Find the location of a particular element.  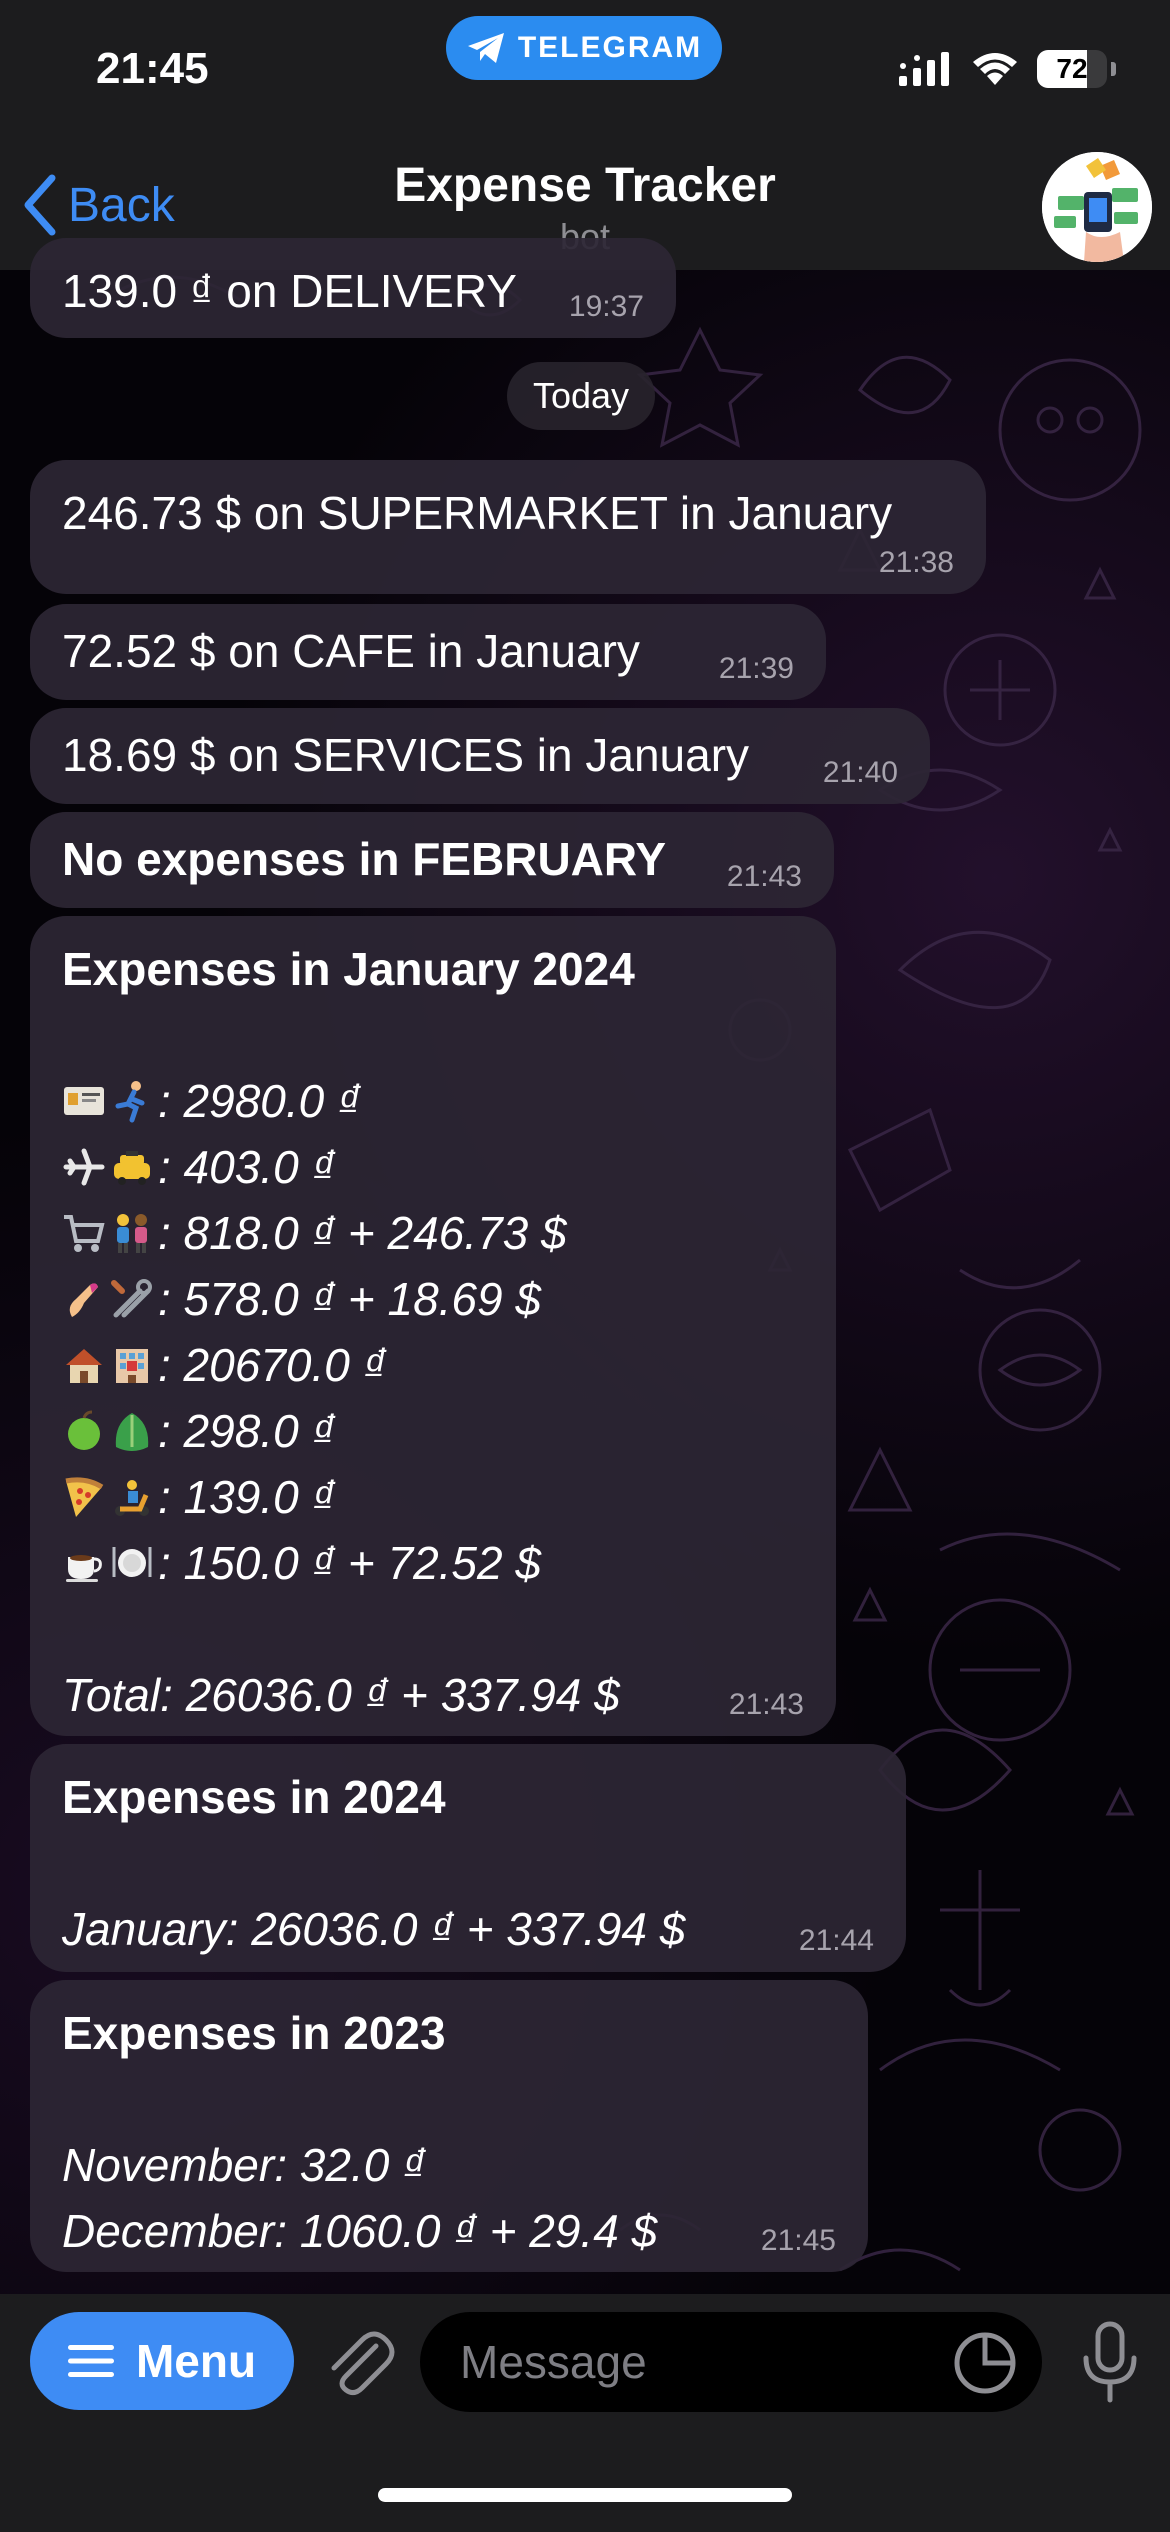

apple-icon is located at coordinates (84, 1430).